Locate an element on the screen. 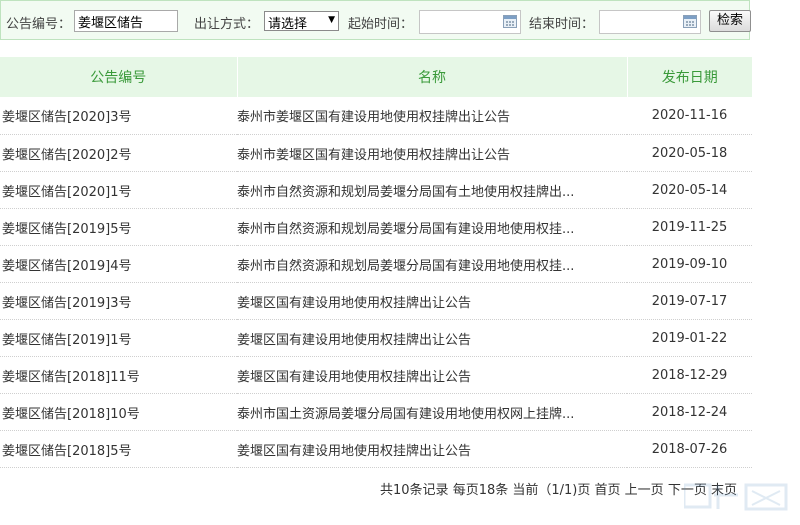  search-button: 检索 is located at coordinates (730, 21).